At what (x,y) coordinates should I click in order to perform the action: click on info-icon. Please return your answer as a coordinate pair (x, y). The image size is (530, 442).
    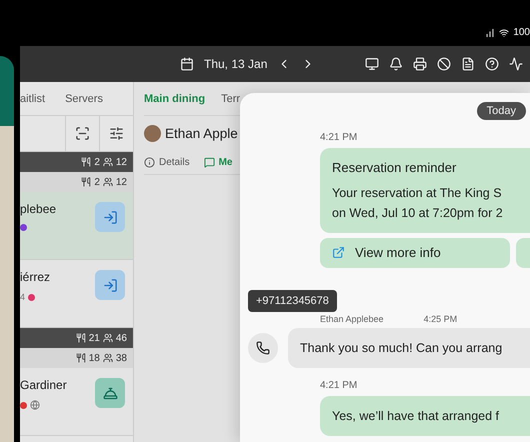
    Looking at the image, I should click on (149, 162).